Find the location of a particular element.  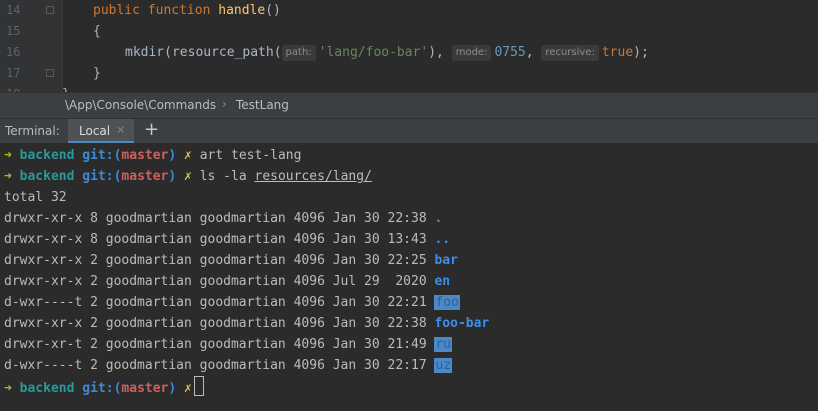

code-text: () is located at coordinates (273, 10).